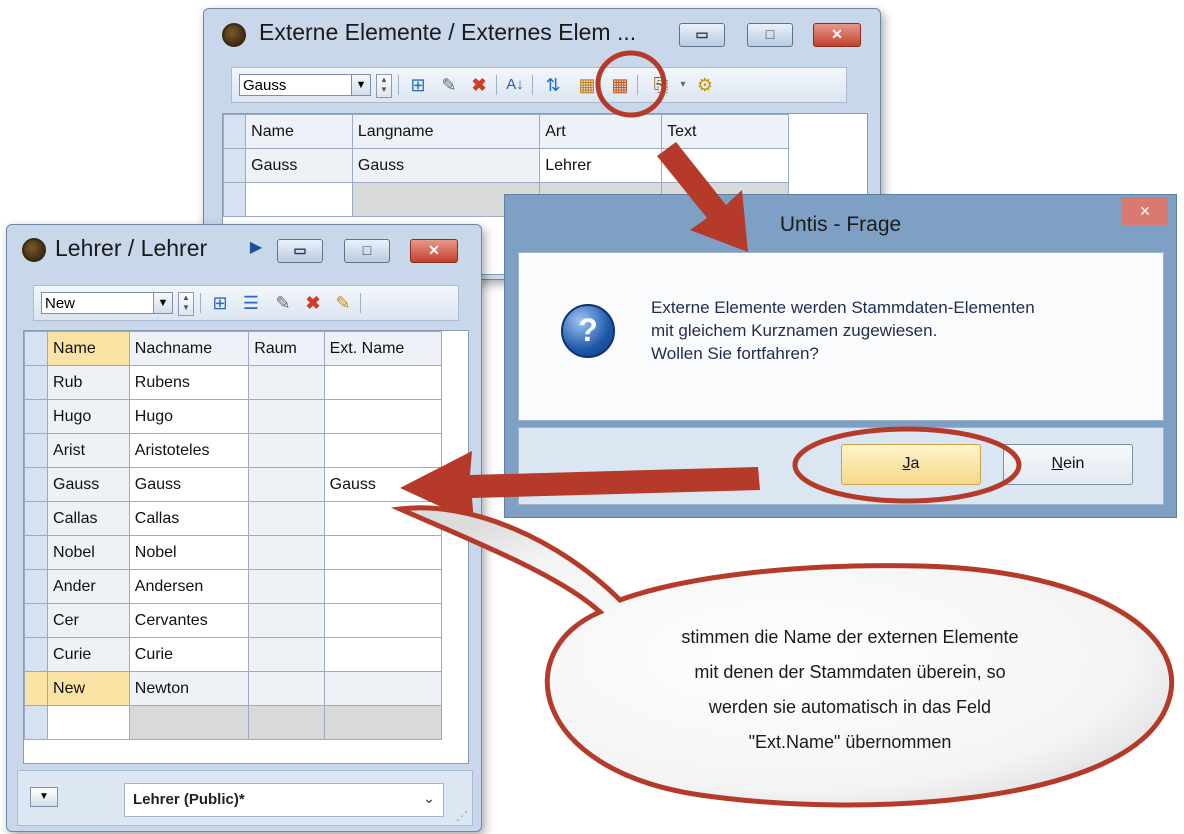 This screenshot has width=1184, height=834. What do you see at coordinates (189, 348) in the screenshot?
I see `column-header: Nachname` at bounding box center [189, 348].